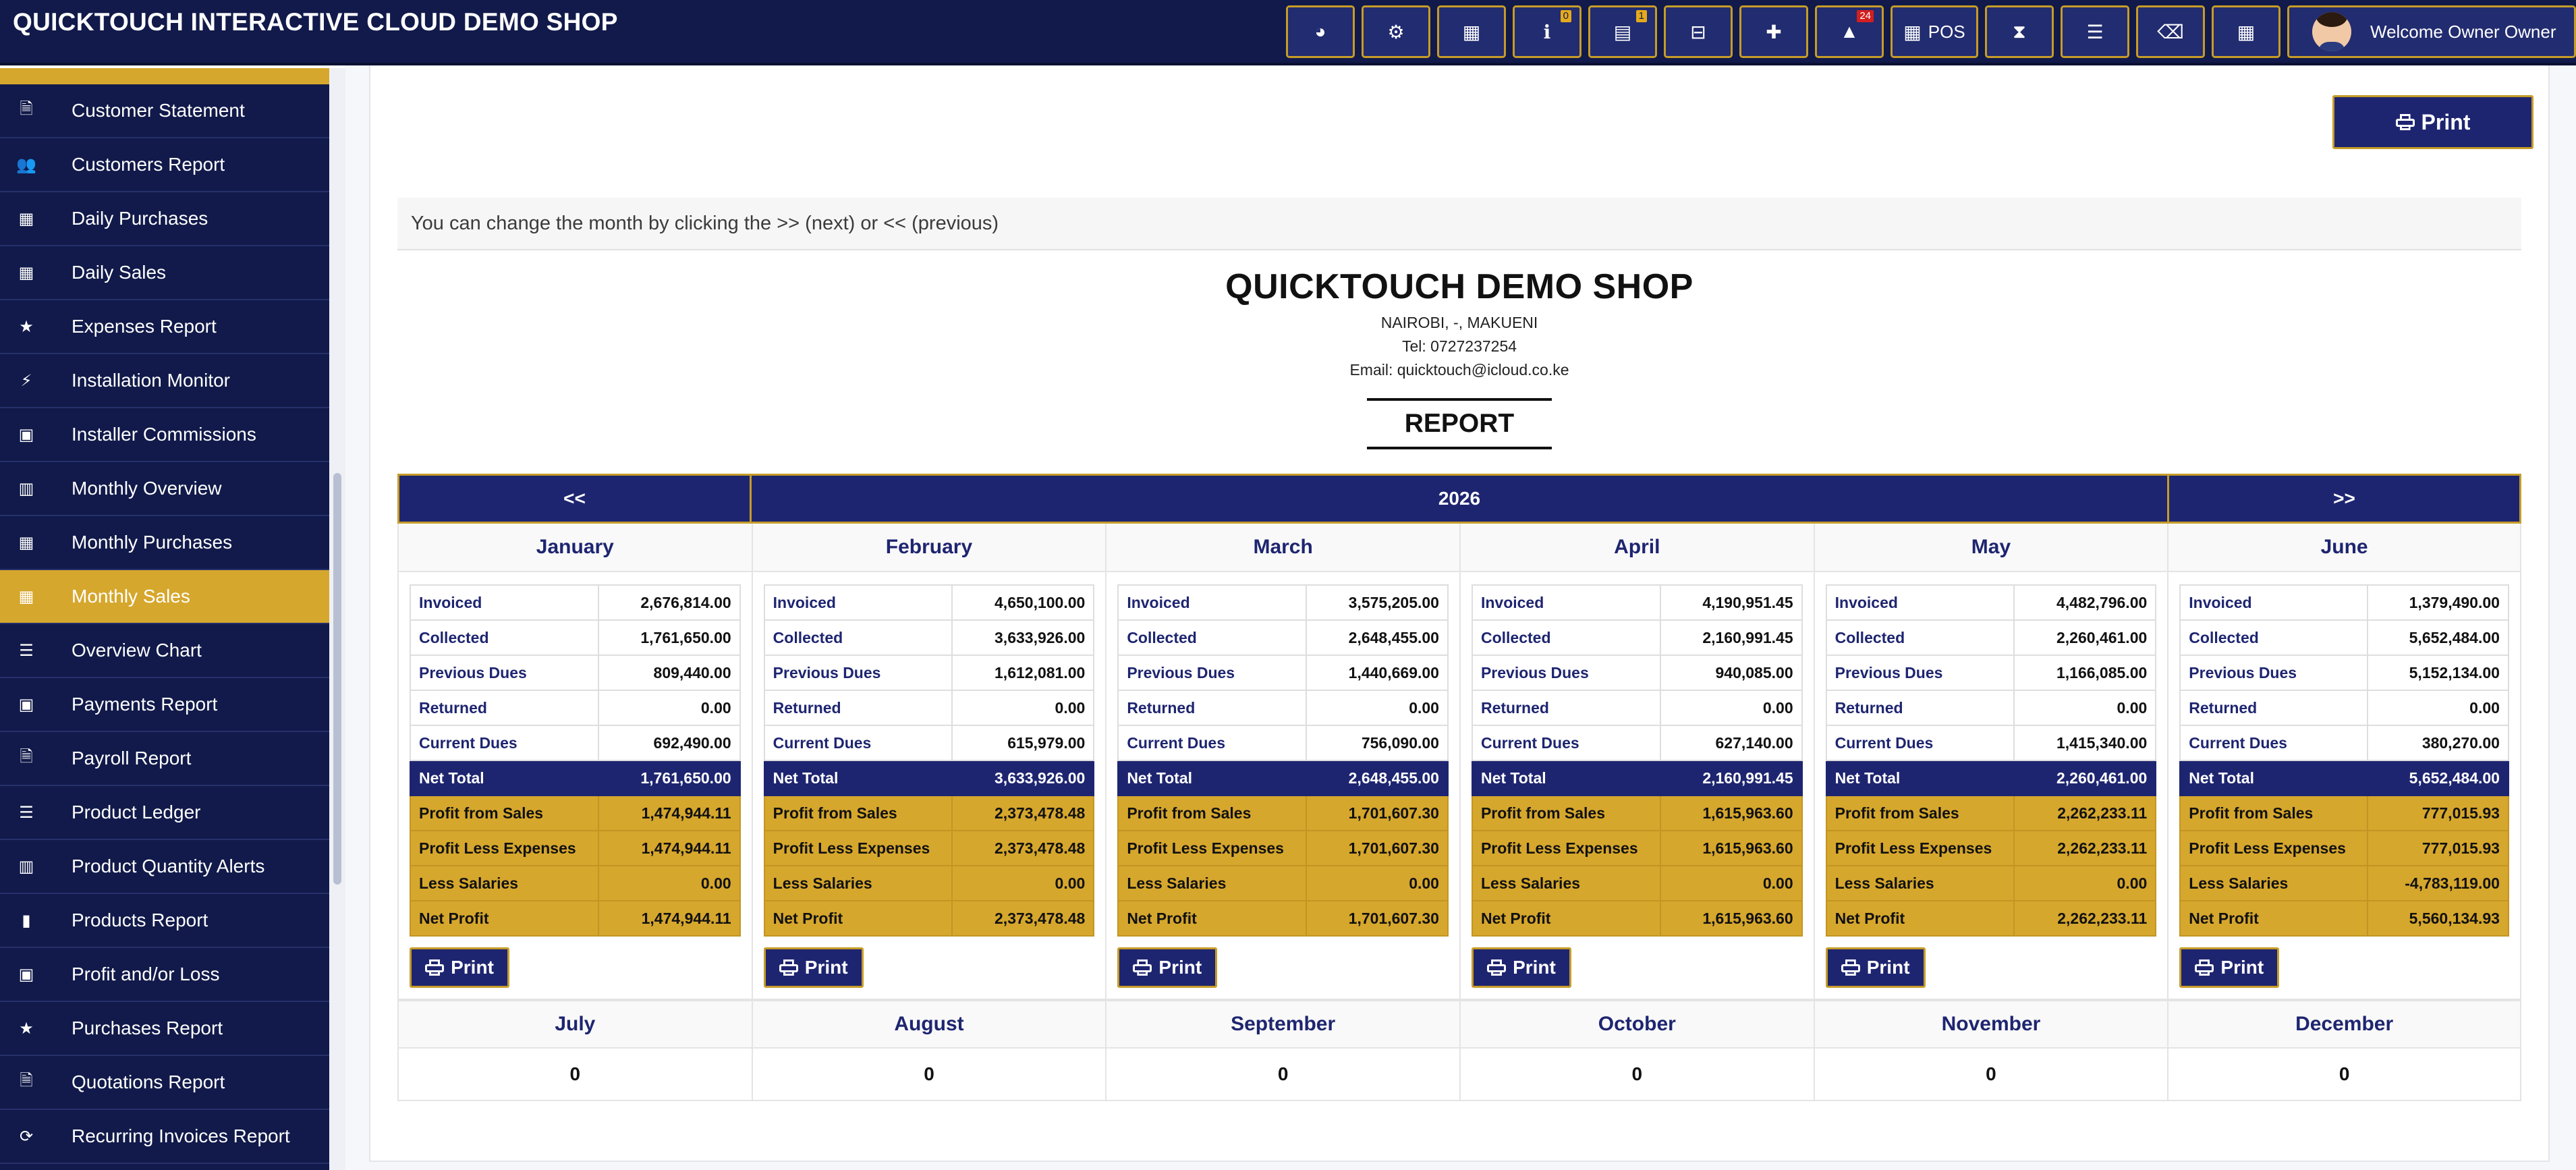 The width and height of the screenshot is (2576, 1170). I want to click on sidebar-item-daily-purchases: ▦ Daily Purchases, so click(164, 219).